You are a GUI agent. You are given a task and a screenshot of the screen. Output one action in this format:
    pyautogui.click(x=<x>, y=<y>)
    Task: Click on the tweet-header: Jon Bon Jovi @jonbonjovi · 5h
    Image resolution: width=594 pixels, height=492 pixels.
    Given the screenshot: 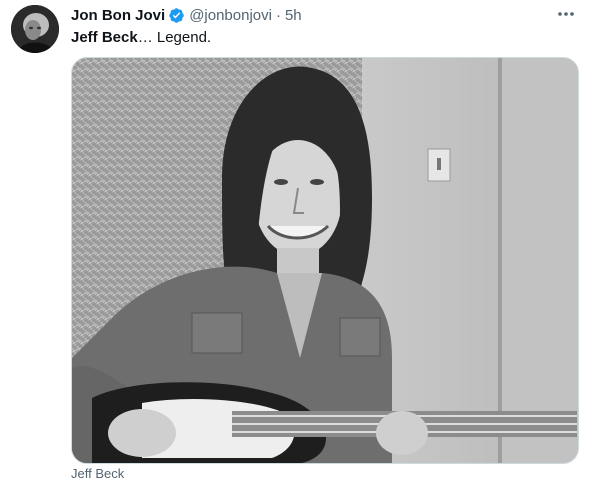 What is the action you would take?
    pyautogui.click(x=323, y=15)
    